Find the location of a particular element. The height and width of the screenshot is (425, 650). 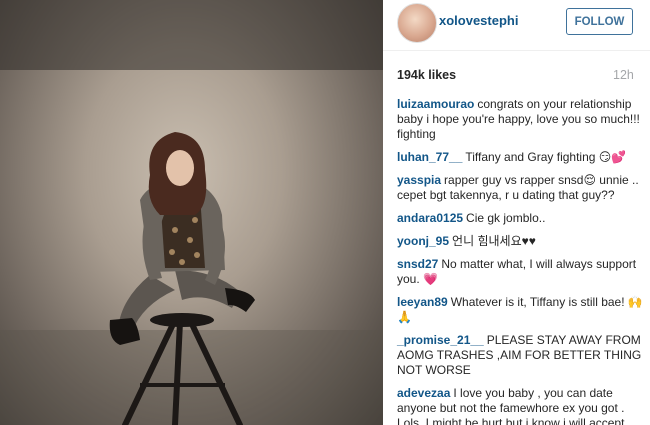

comment-username: andara0125 is located at coordinates (430, 218).